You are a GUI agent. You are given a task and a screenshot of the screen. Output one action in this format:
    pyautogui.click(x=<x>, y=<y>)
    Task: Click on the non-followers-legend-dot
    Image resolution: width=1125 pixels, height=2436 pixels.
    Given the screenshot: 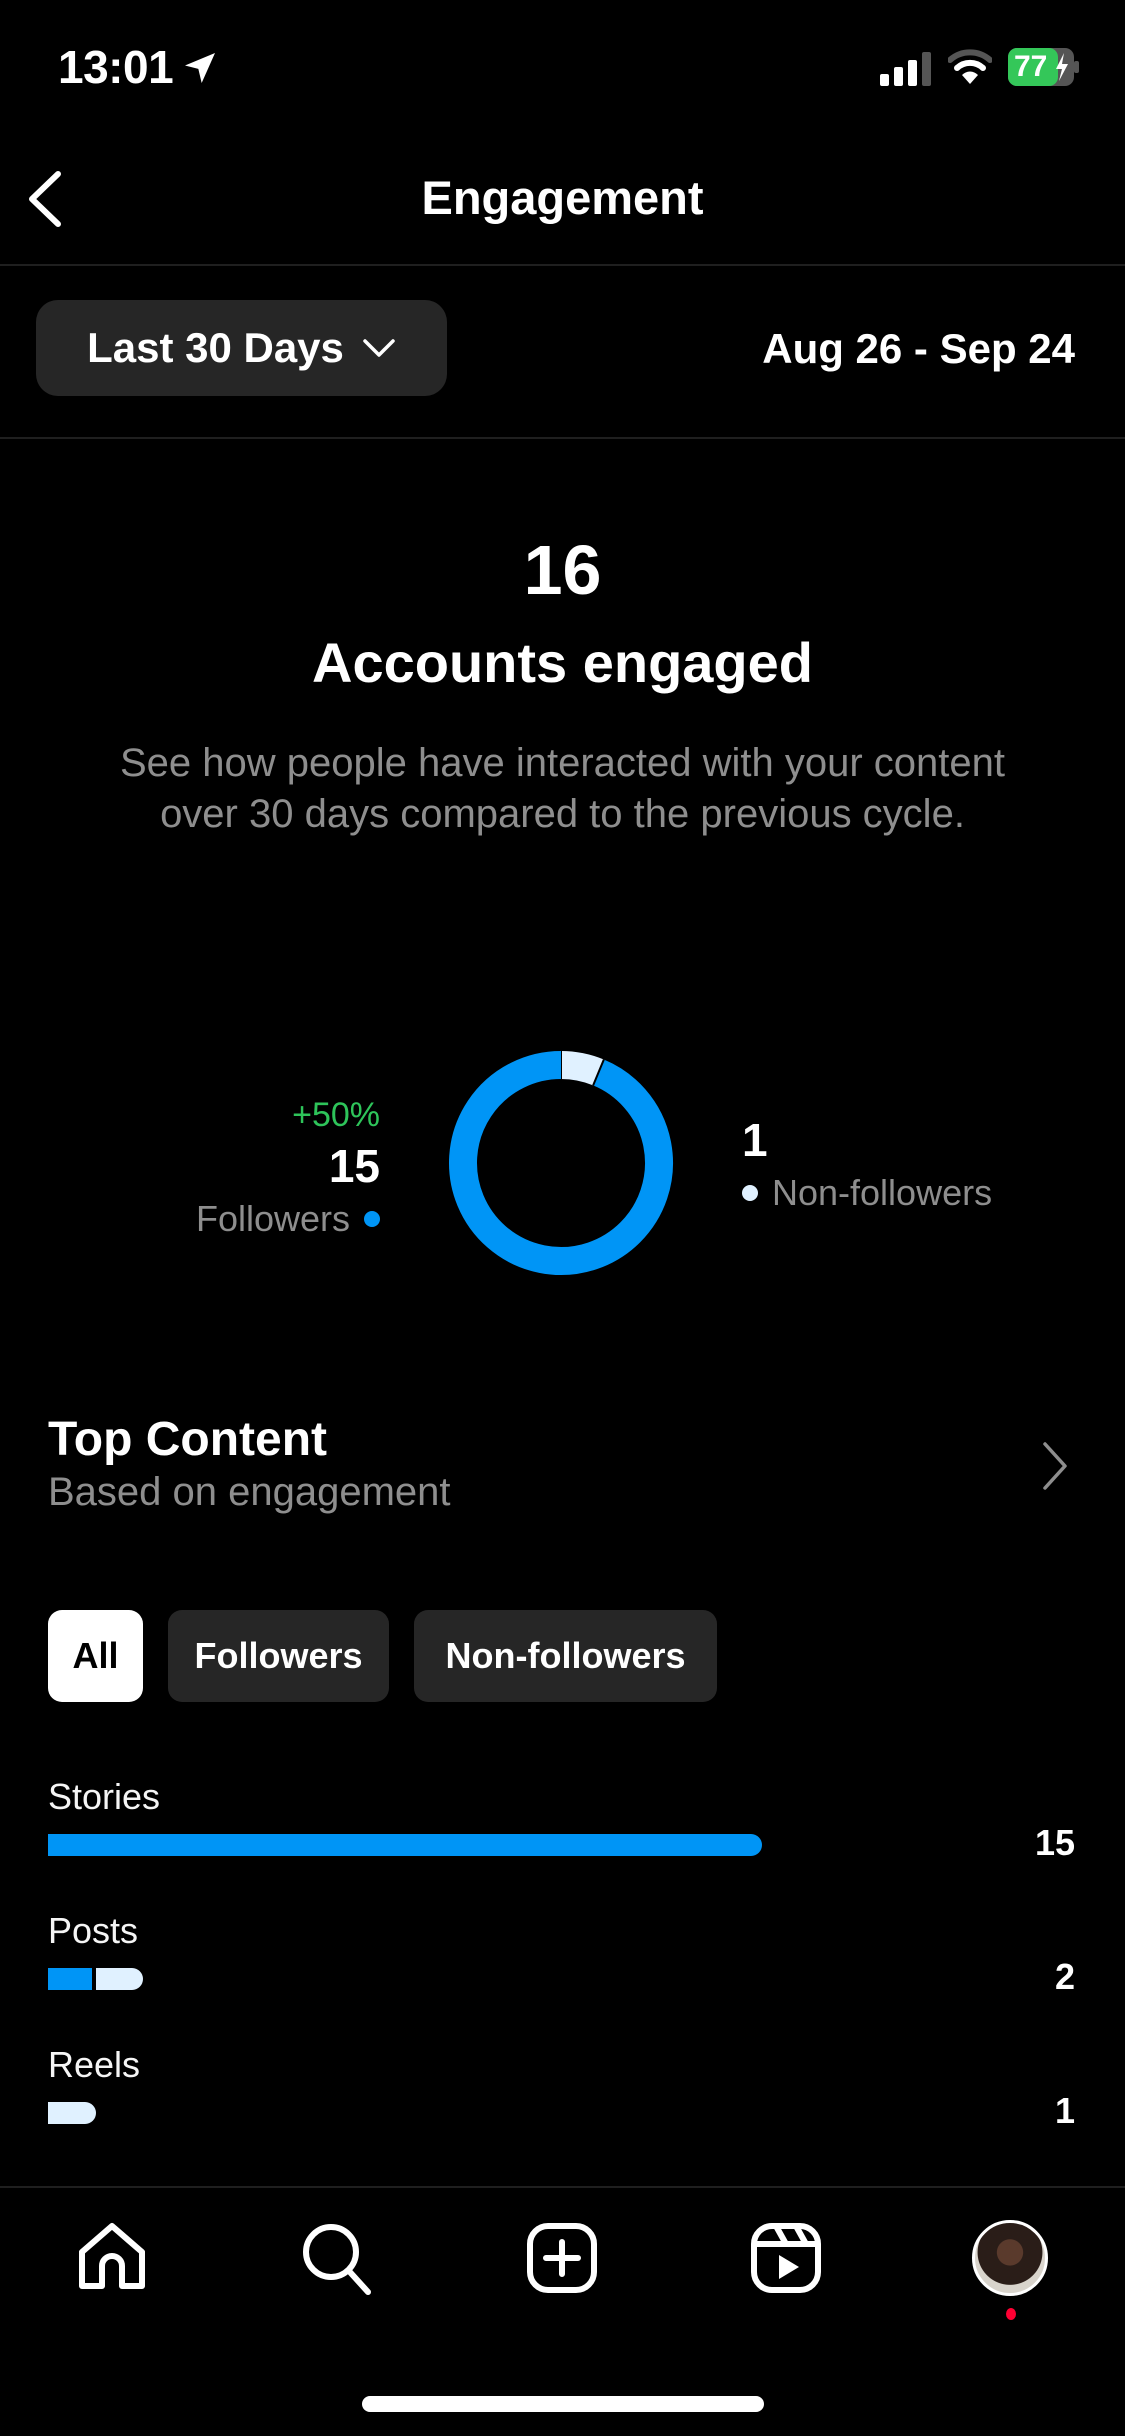 What is the action you would take?
    pyautogui.click(x=750, y=1193)
    